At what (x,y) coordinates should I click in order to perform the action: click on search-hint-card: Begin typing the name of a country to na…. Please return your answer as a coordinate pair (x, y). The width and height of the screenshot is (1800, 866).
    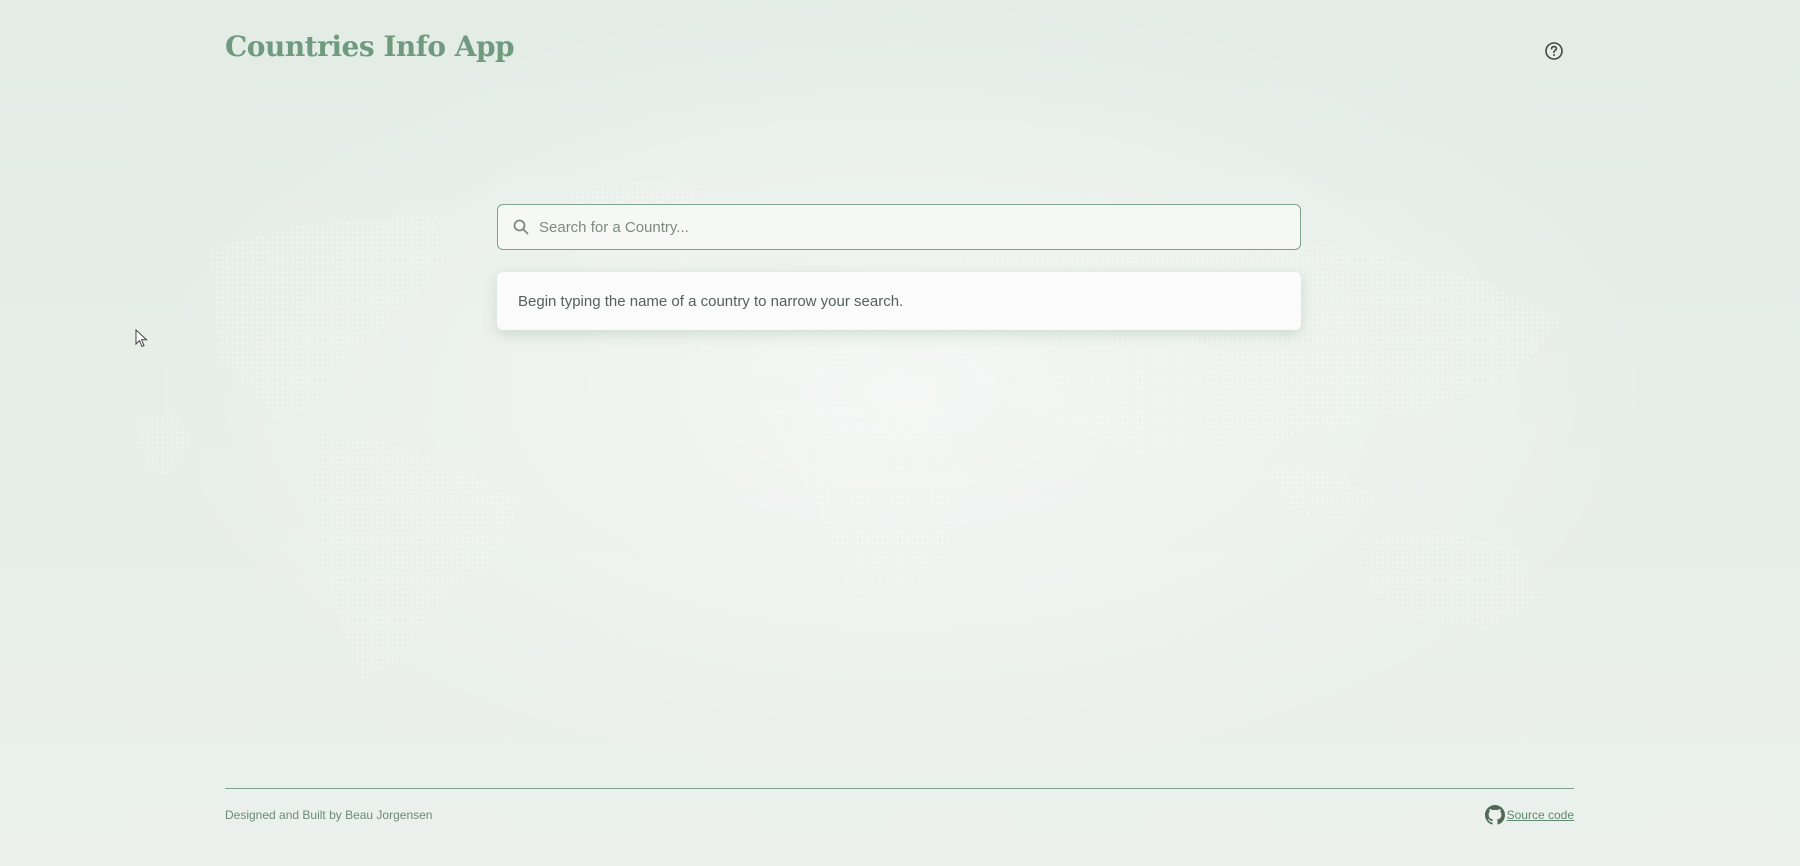
    Looking at the image, I should click on (899, 301).